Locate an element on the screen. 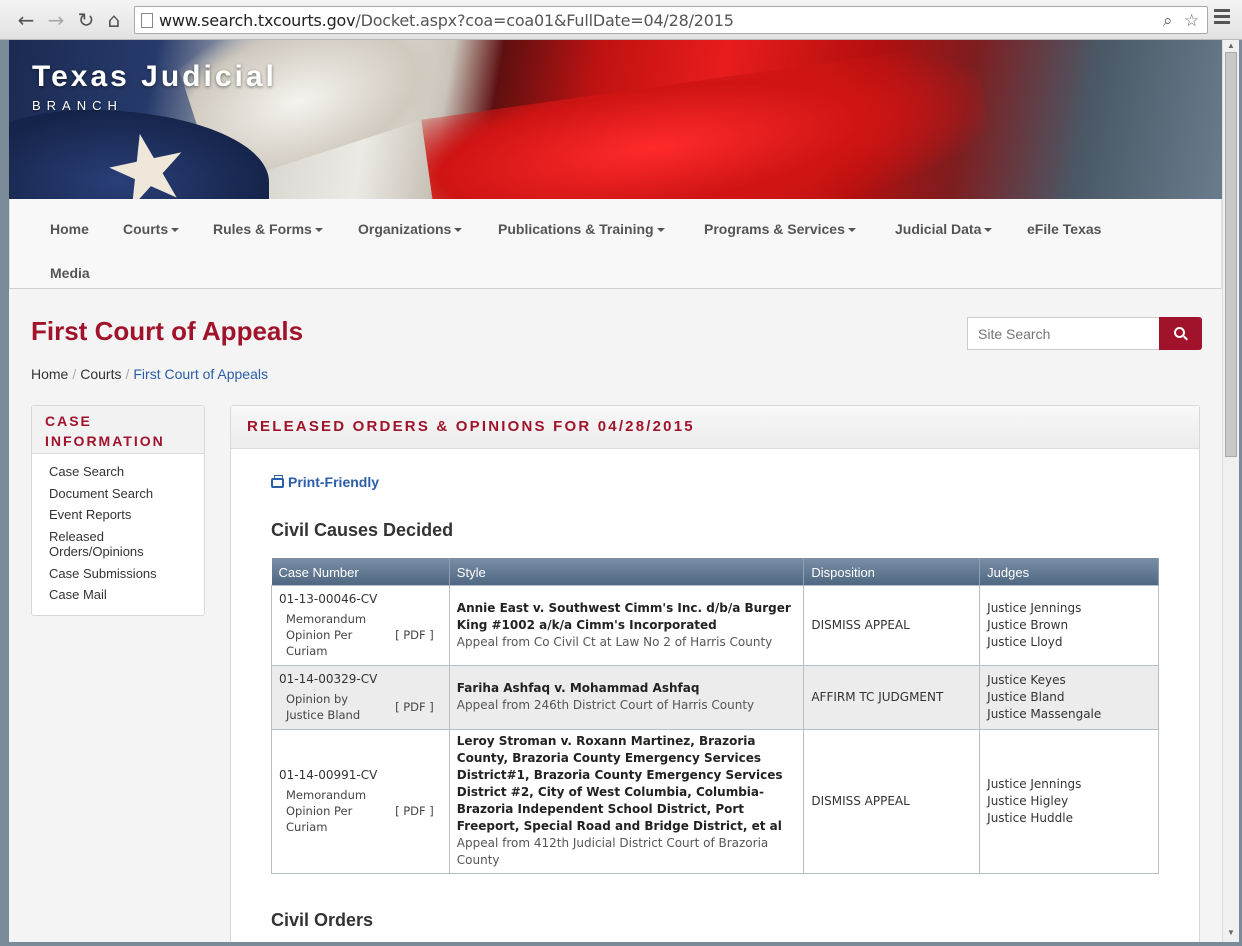 The width and height of the screenshot is (1242, 946). nav-label: Publications & Training is located at coordinates (576, 229).